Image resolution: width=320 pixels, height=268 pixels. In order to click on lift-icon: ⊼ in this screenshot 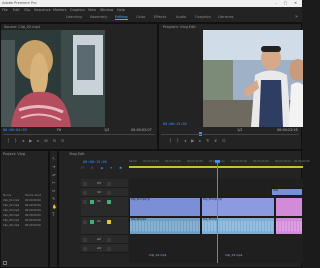, I will do `click(207, 140)`.